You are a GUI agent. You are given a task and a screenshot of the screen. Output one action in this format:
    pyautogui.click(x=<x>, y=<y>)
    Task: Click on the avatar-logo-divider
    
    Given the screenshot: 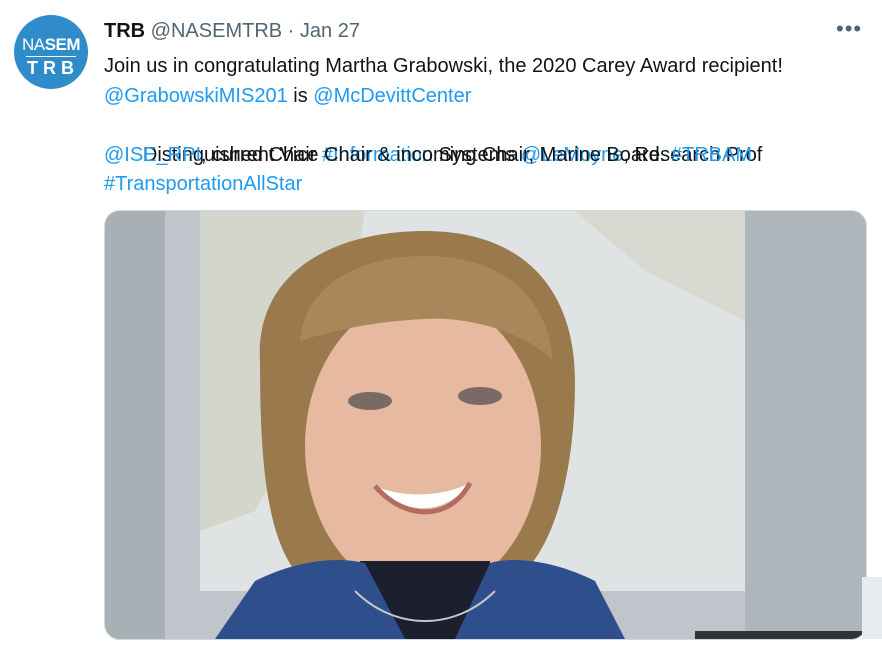 What is the action you would take?
    pyautogui.click(x=51, y=56)
    